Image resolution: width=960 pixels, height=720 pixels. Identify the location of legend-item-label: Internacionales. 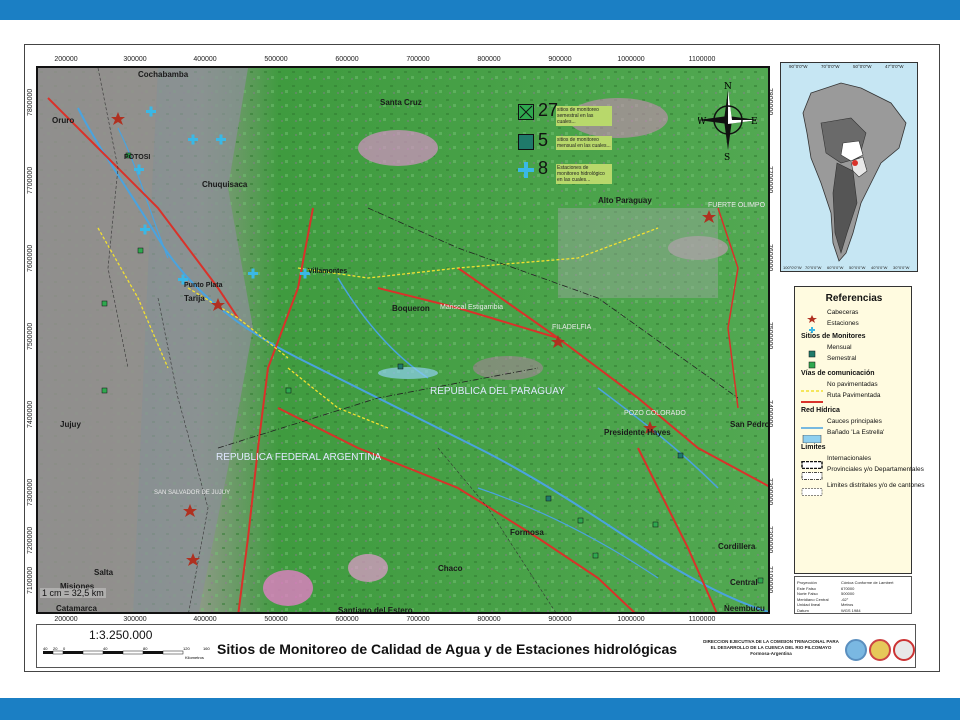
(849, 458).